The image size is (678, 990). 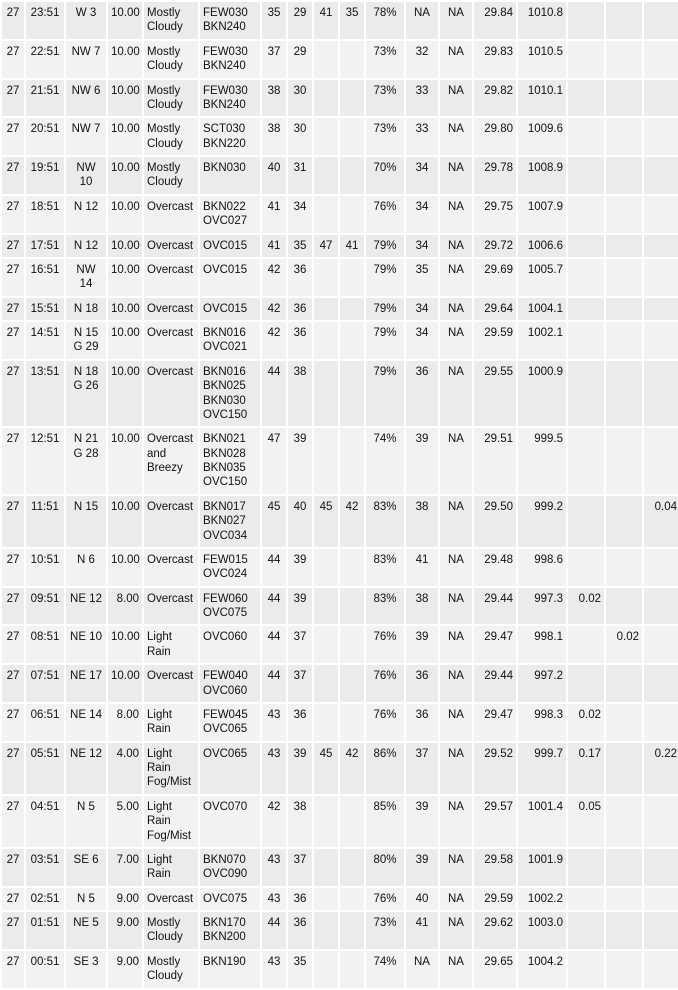 I want to click on cell-weather: Light Rain Fog/Mist, so click(x=171, y=821).